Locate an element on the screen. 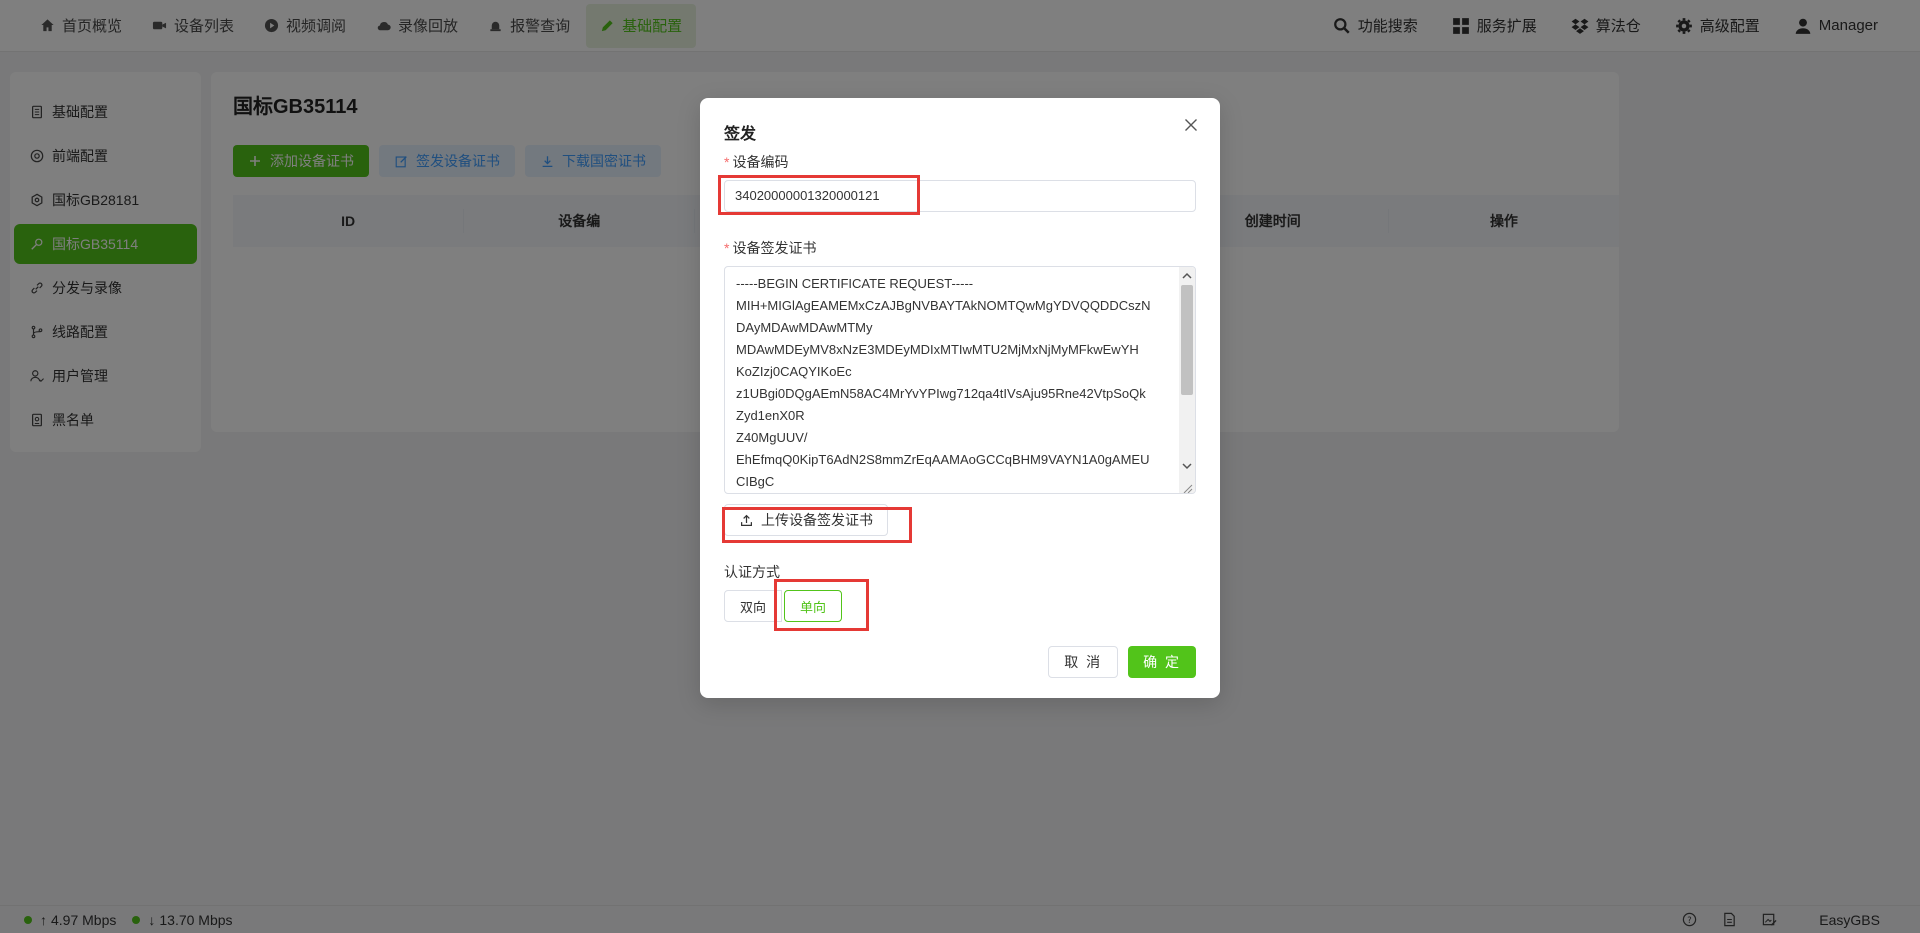 This screenshot has width=1920, height=933. confirm-button: 确 定 is located at coordinates (1162, 662).